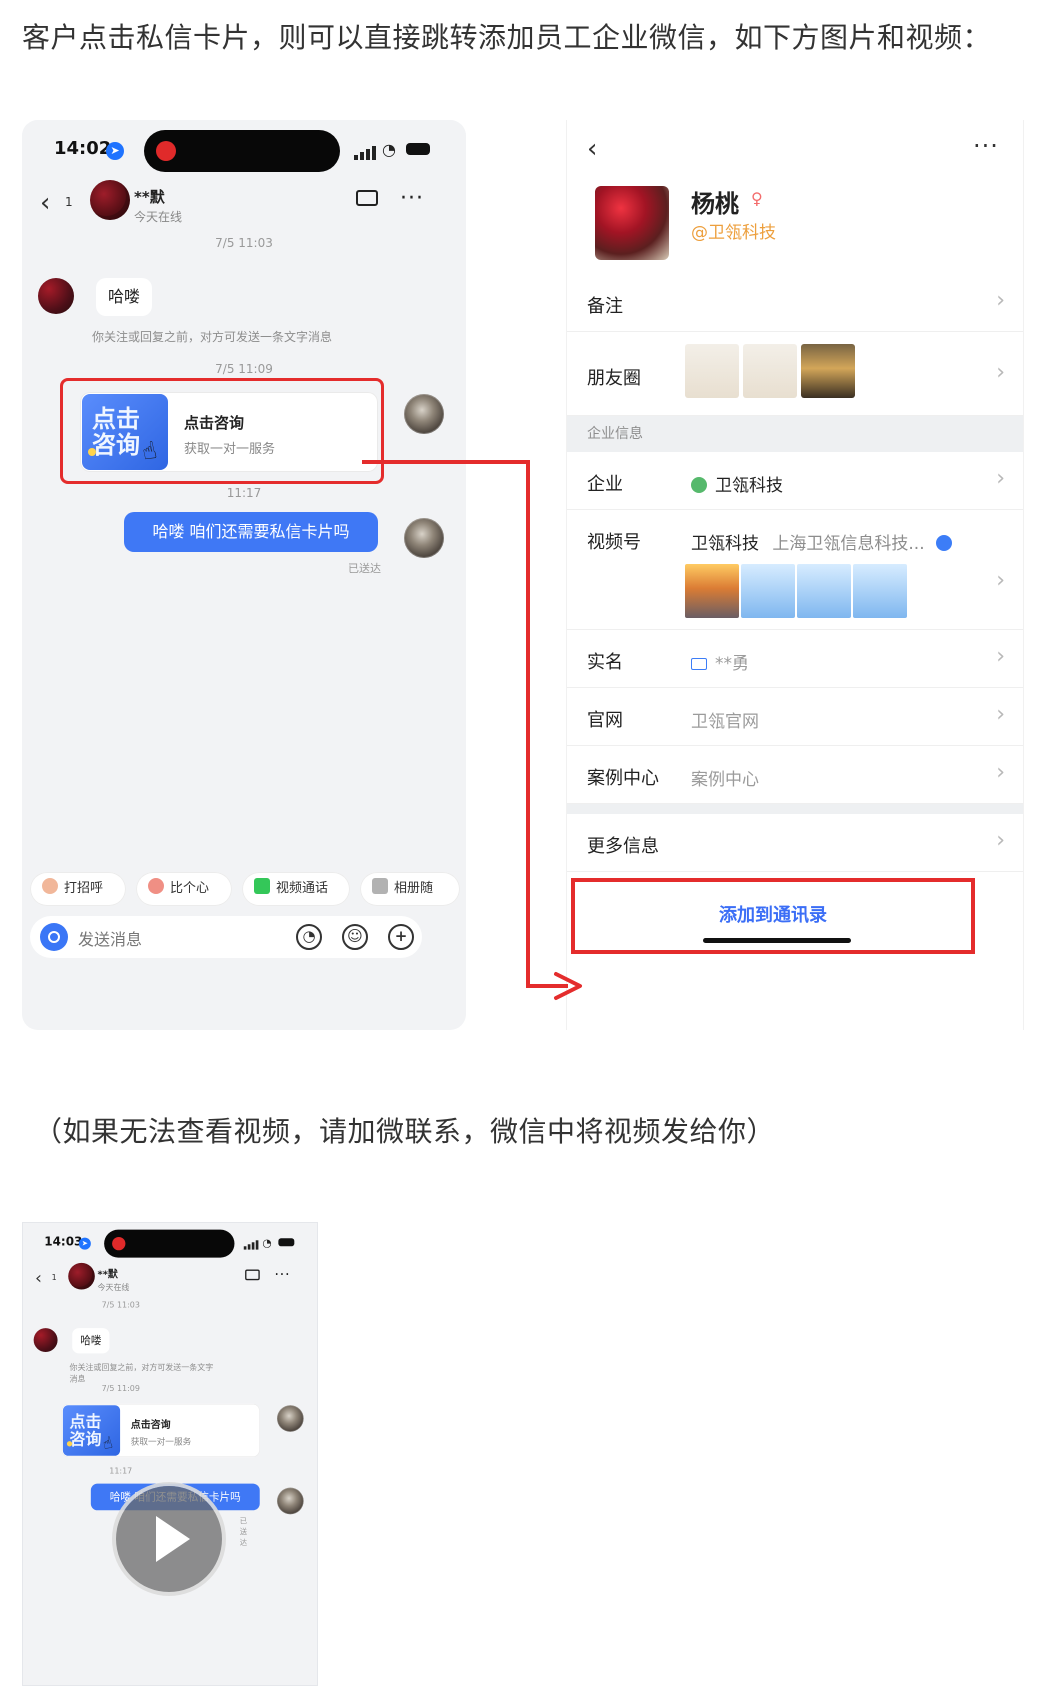  I want to click on row-label: 备注, so click(605, 306).